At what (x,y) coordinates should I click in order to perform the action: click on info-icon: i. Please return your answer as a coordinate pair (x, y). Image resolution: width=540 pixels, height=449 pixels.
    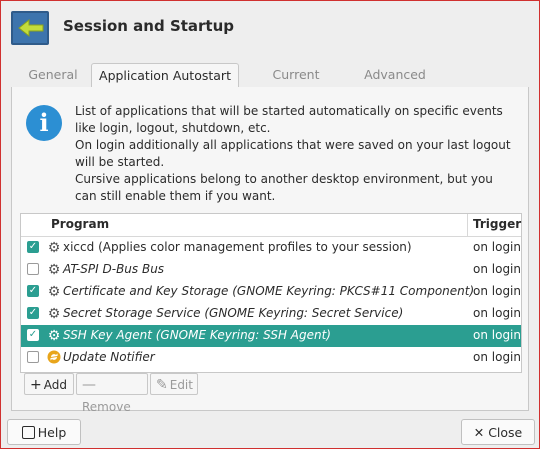
    Looking at the image, I should click on (44, 123).